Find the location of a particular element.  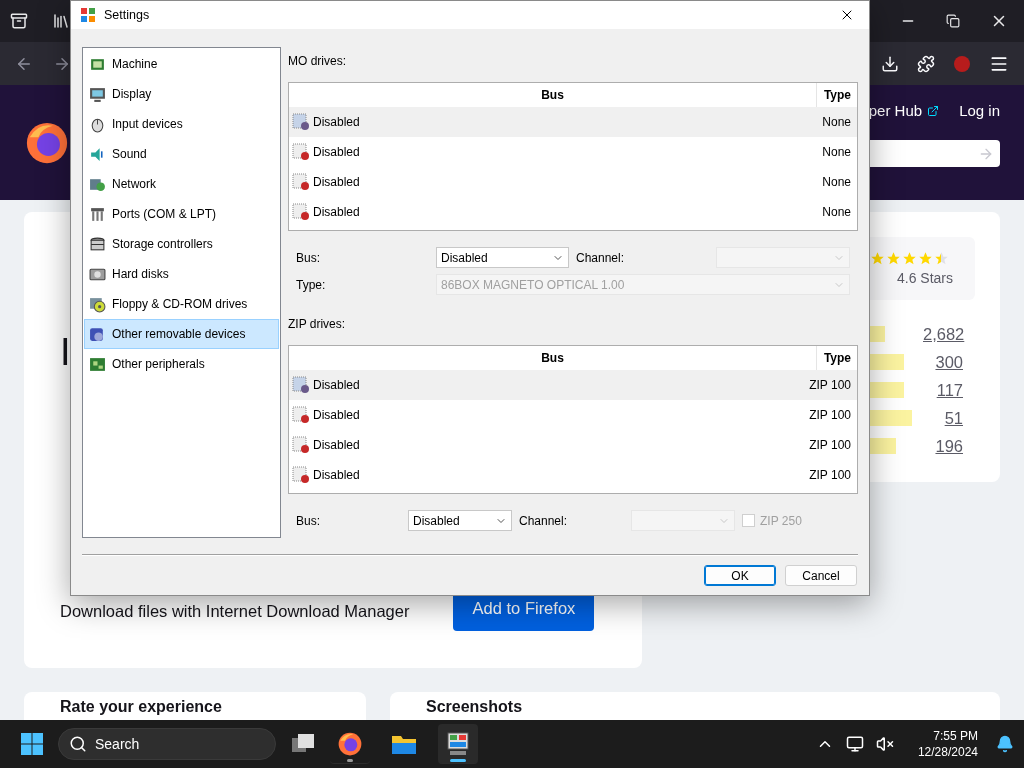

field-label: Type: is located at coordinates (311, 284).